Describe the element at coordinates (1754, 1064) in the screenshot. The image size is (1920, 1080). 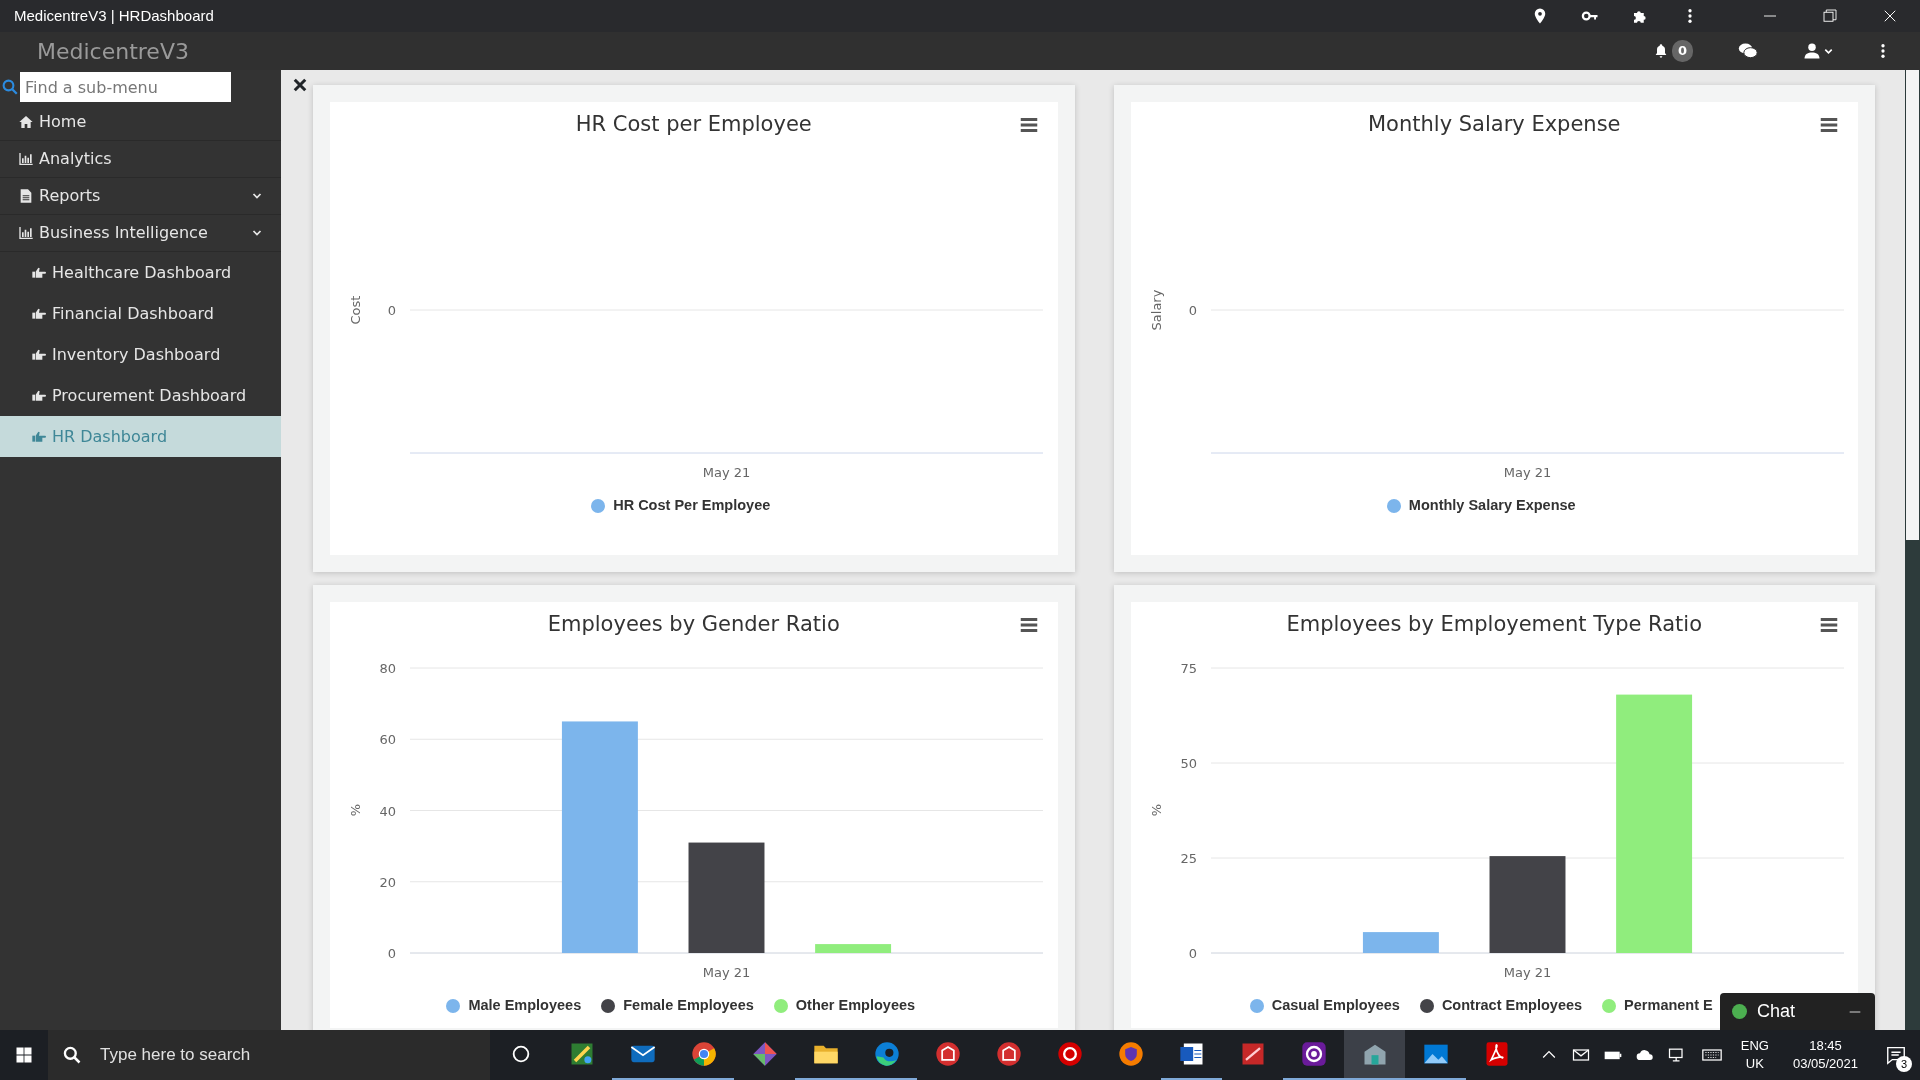
I see `region-label: UK` at that location.